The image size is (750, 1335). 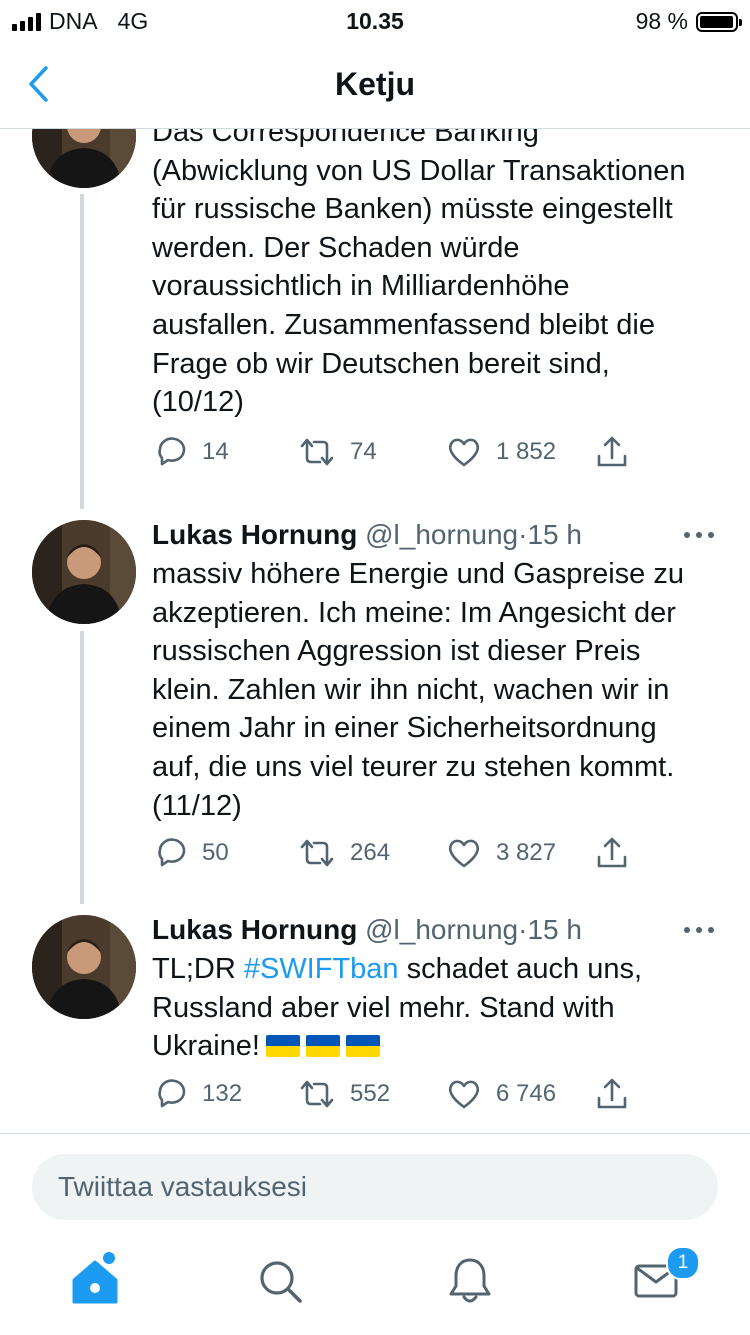 I want to click on tweet-line: ausfallen. Zusammenfassend bleibt die, so click(x=403, y=324).